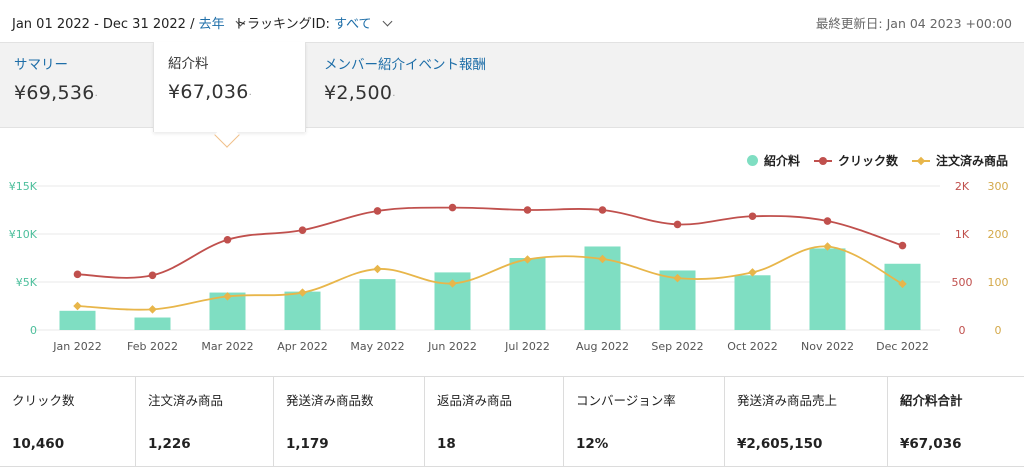  Describe the element at coordinates (956, 421) in the screenshot. I see `stat-total-referral-fee: 紹介料合計 ¥67,036` at that location.